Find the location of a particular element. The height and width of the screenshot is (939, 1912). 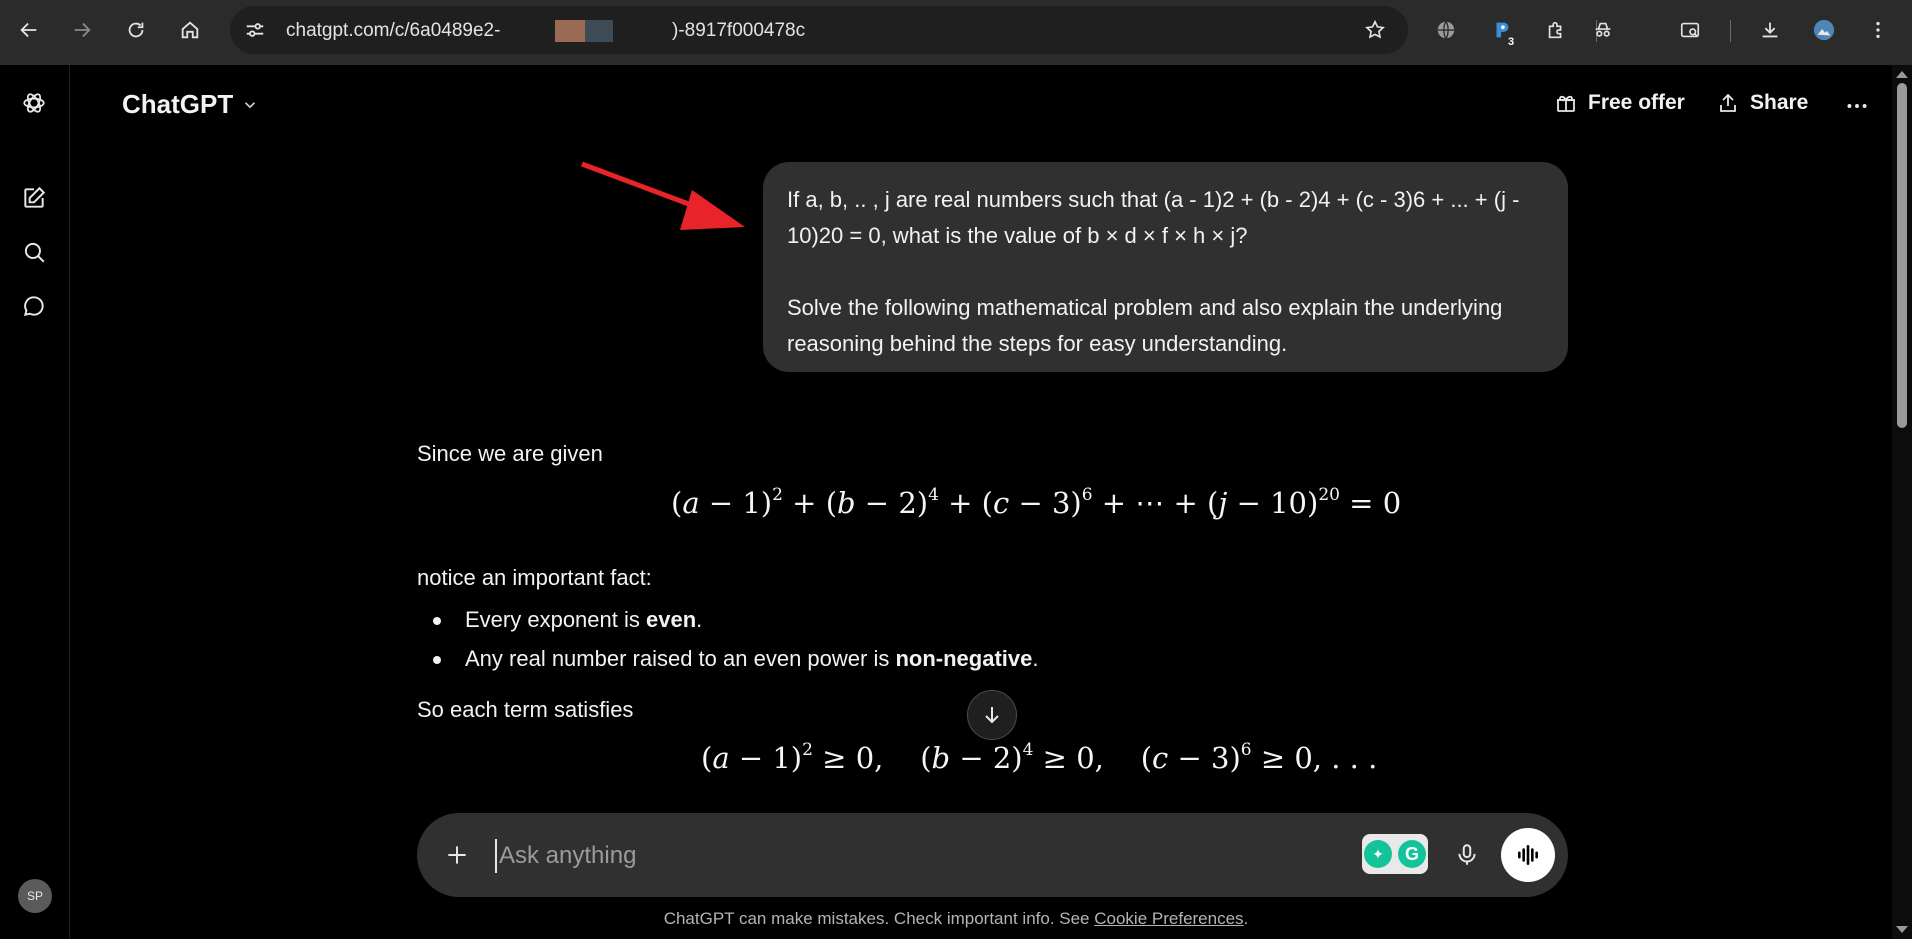

grammarly-g-icon: G is located at coordinates (1412, 854).